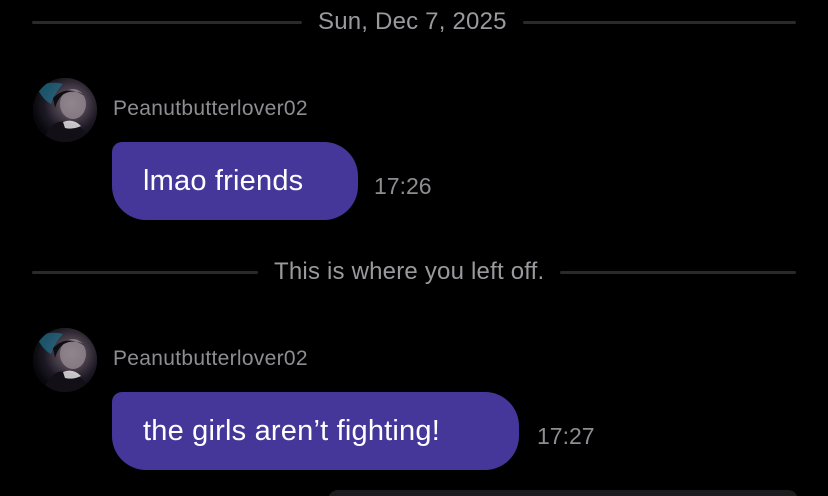  I want to click on next-message-peek, so click(563, 493).